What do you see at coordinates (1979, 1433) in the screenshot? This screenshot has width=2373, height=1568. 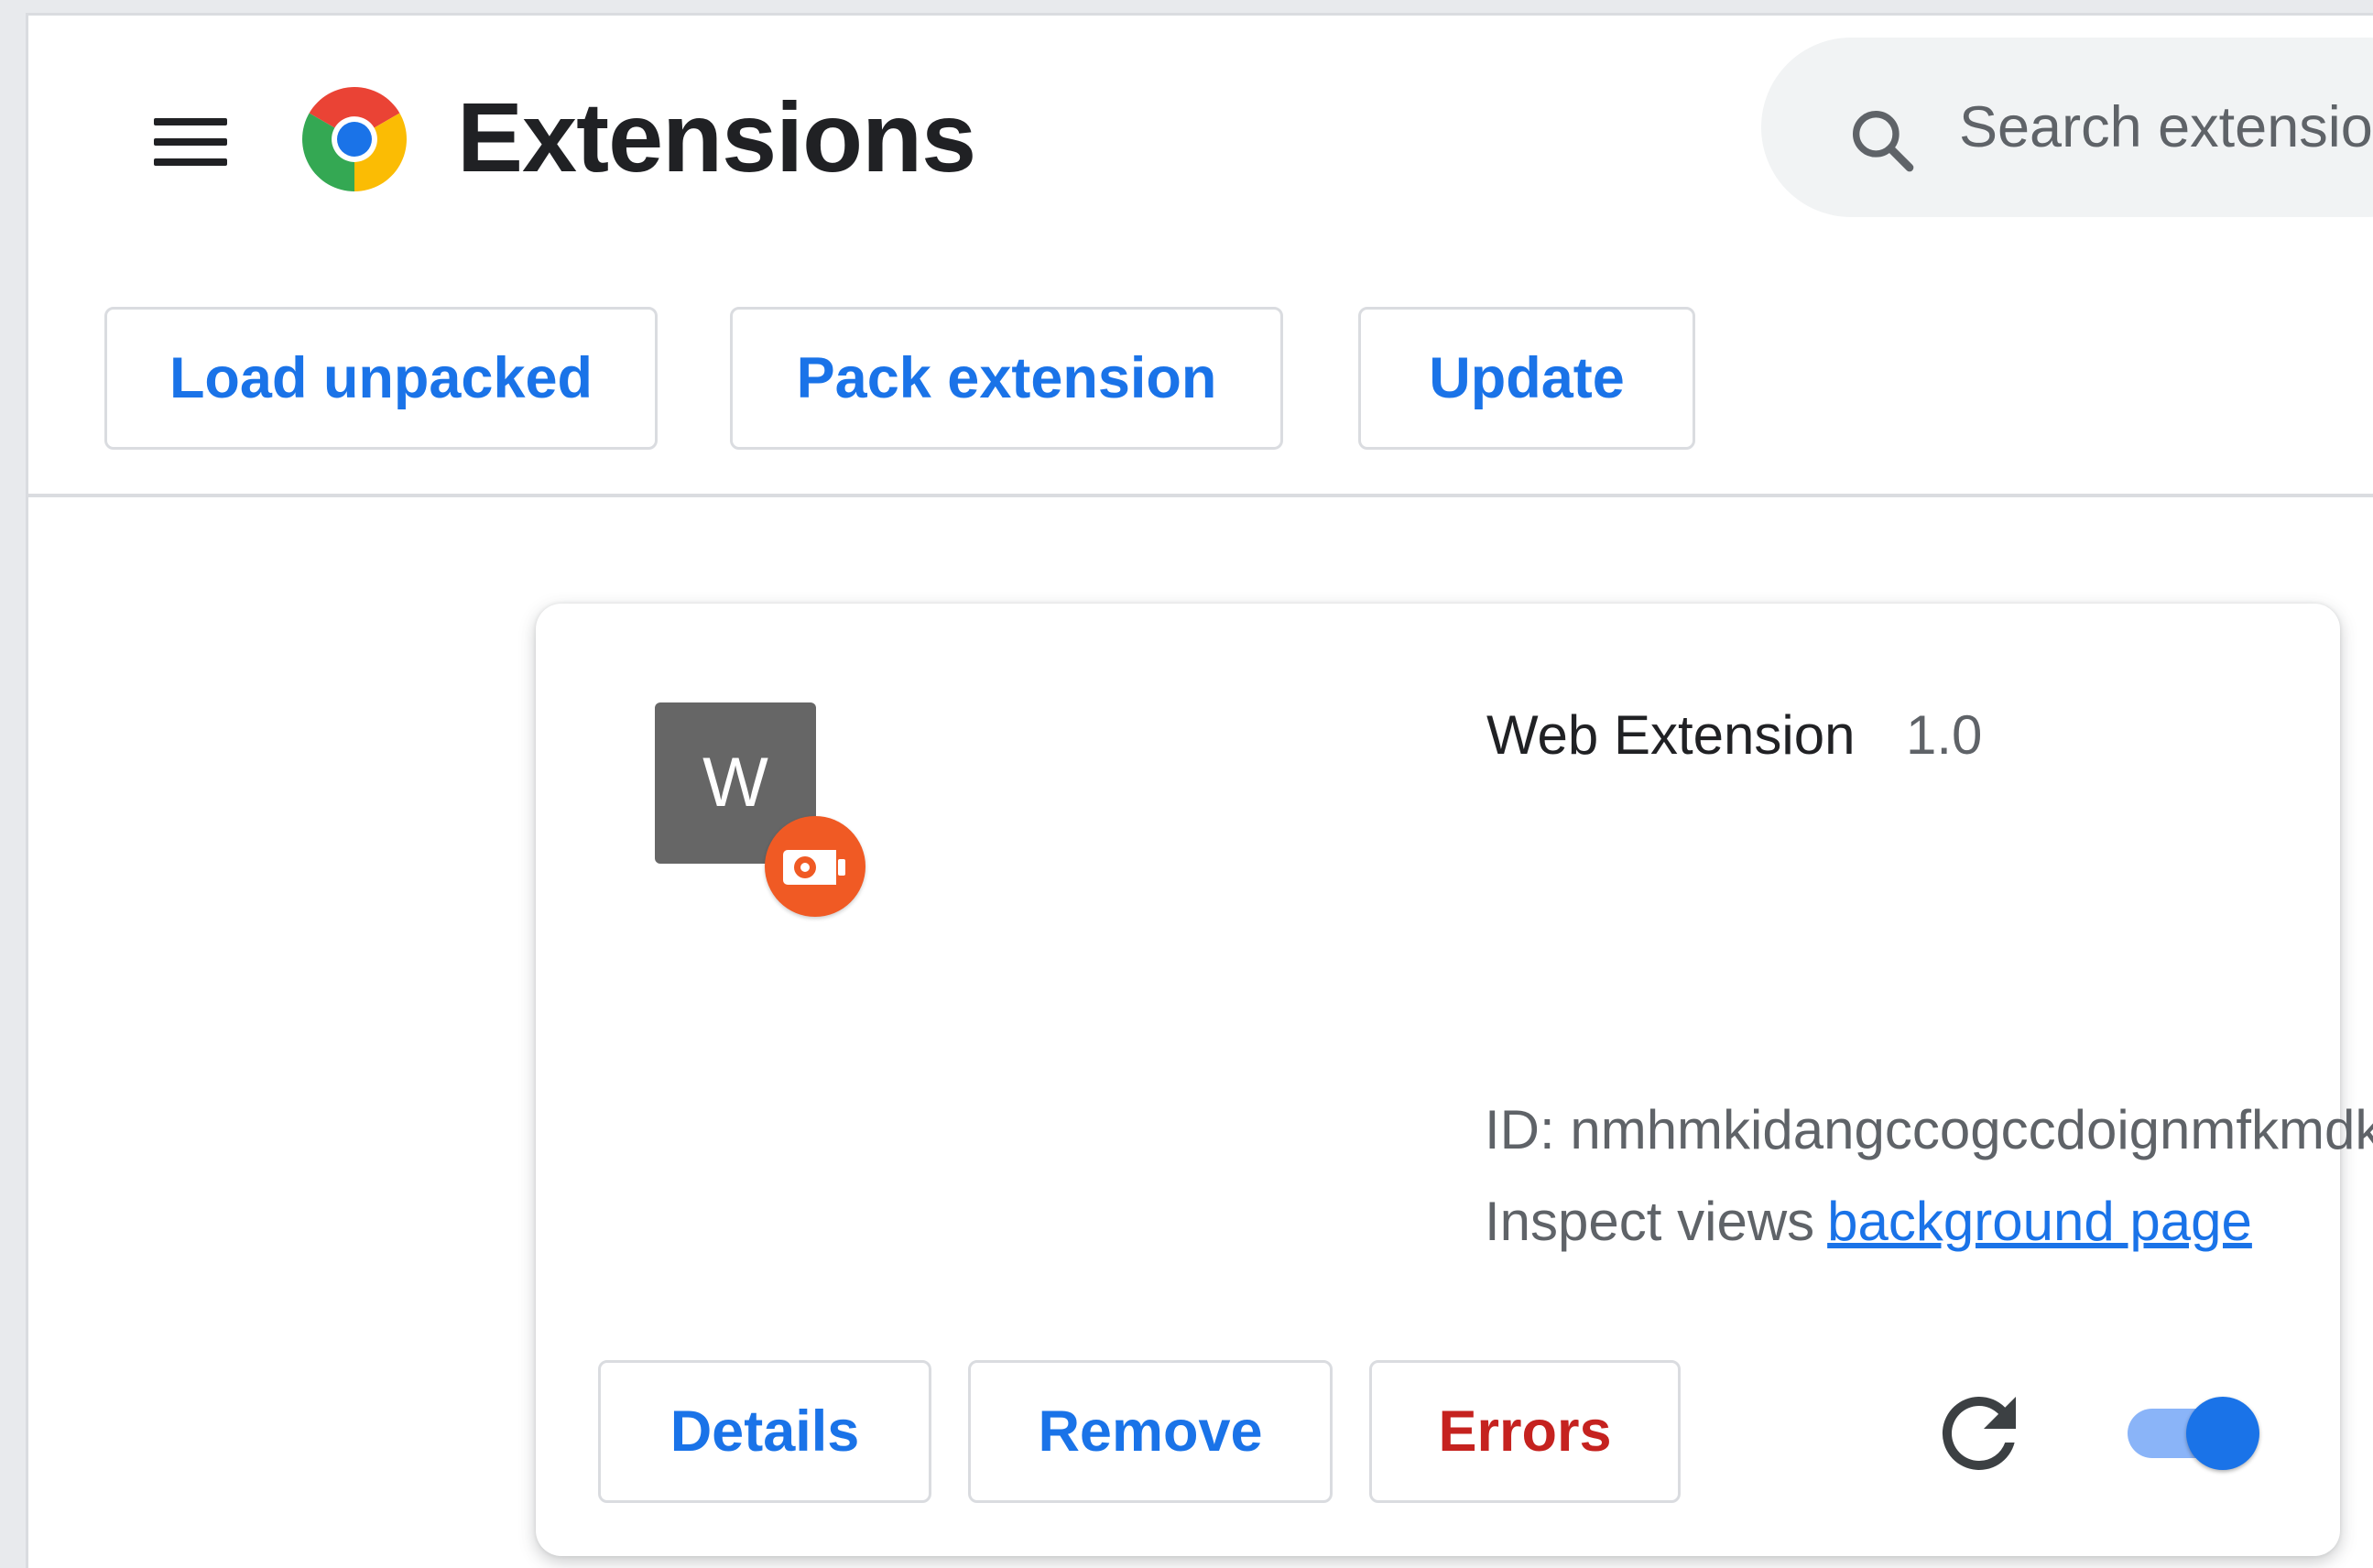 I see `reload-icon` at bounding box center [1979, 1433].